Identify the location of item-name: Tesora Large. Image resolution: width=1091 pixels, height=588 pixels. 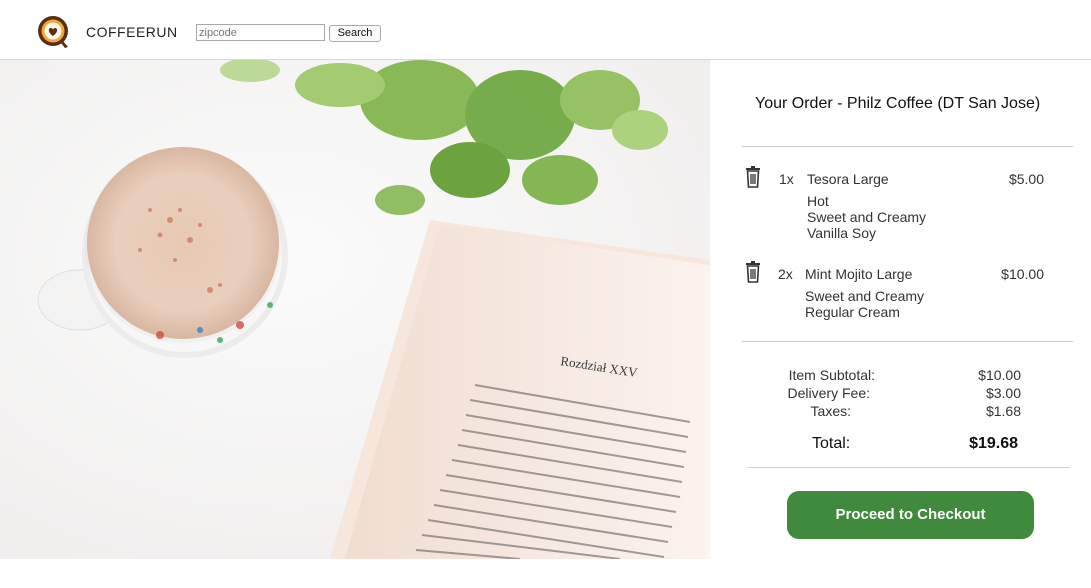
(848, 179).